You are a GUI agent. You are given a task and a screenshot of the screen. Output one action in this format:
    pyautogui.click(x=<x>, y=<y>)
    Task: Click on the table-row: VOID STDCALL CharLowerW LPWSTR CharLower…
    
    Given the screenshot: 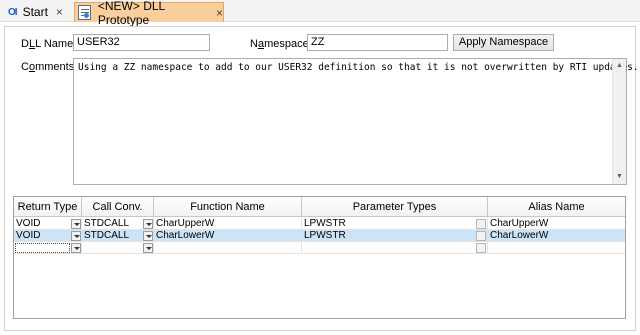 What is the action you would take?
    pyautogui.click(x=319, y=236)
    